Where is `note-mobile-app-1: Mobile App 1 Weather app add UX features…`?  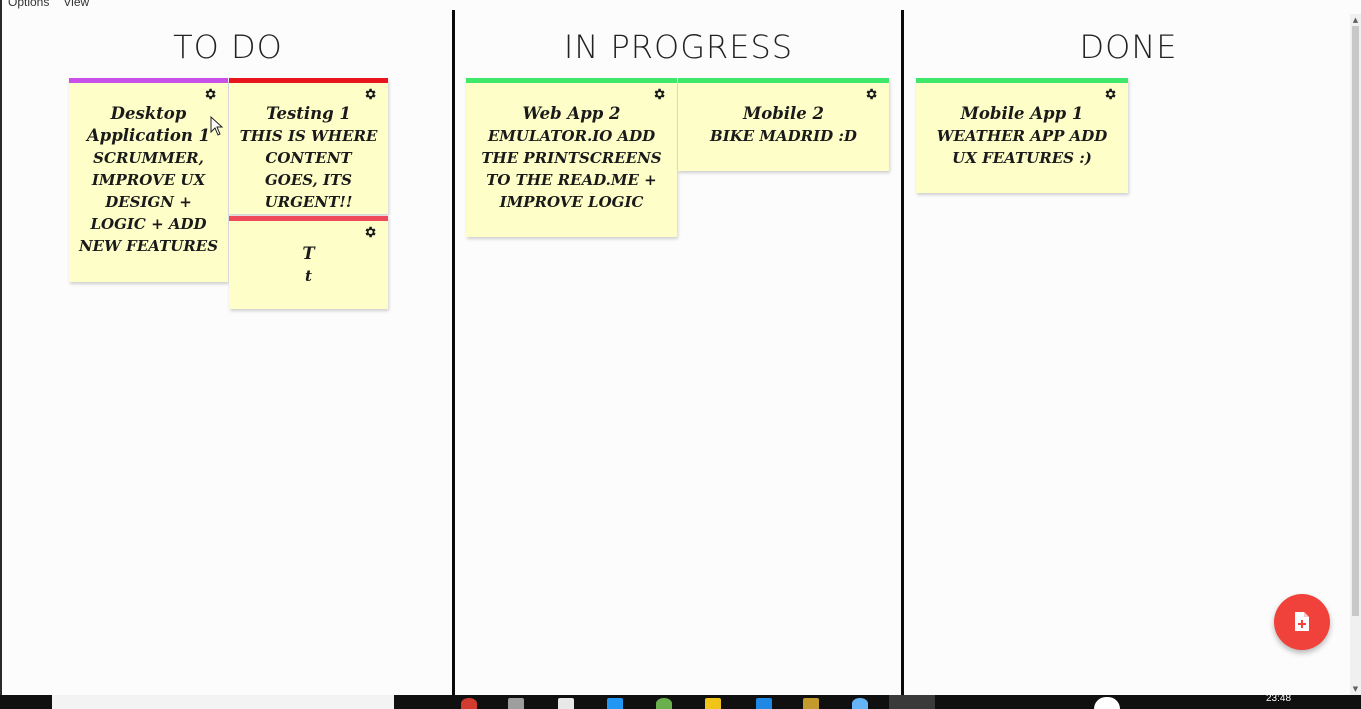 note-mobile-app-1: Mobile App 1 Weather app add UX features… is located at coordinates (1022, 135).